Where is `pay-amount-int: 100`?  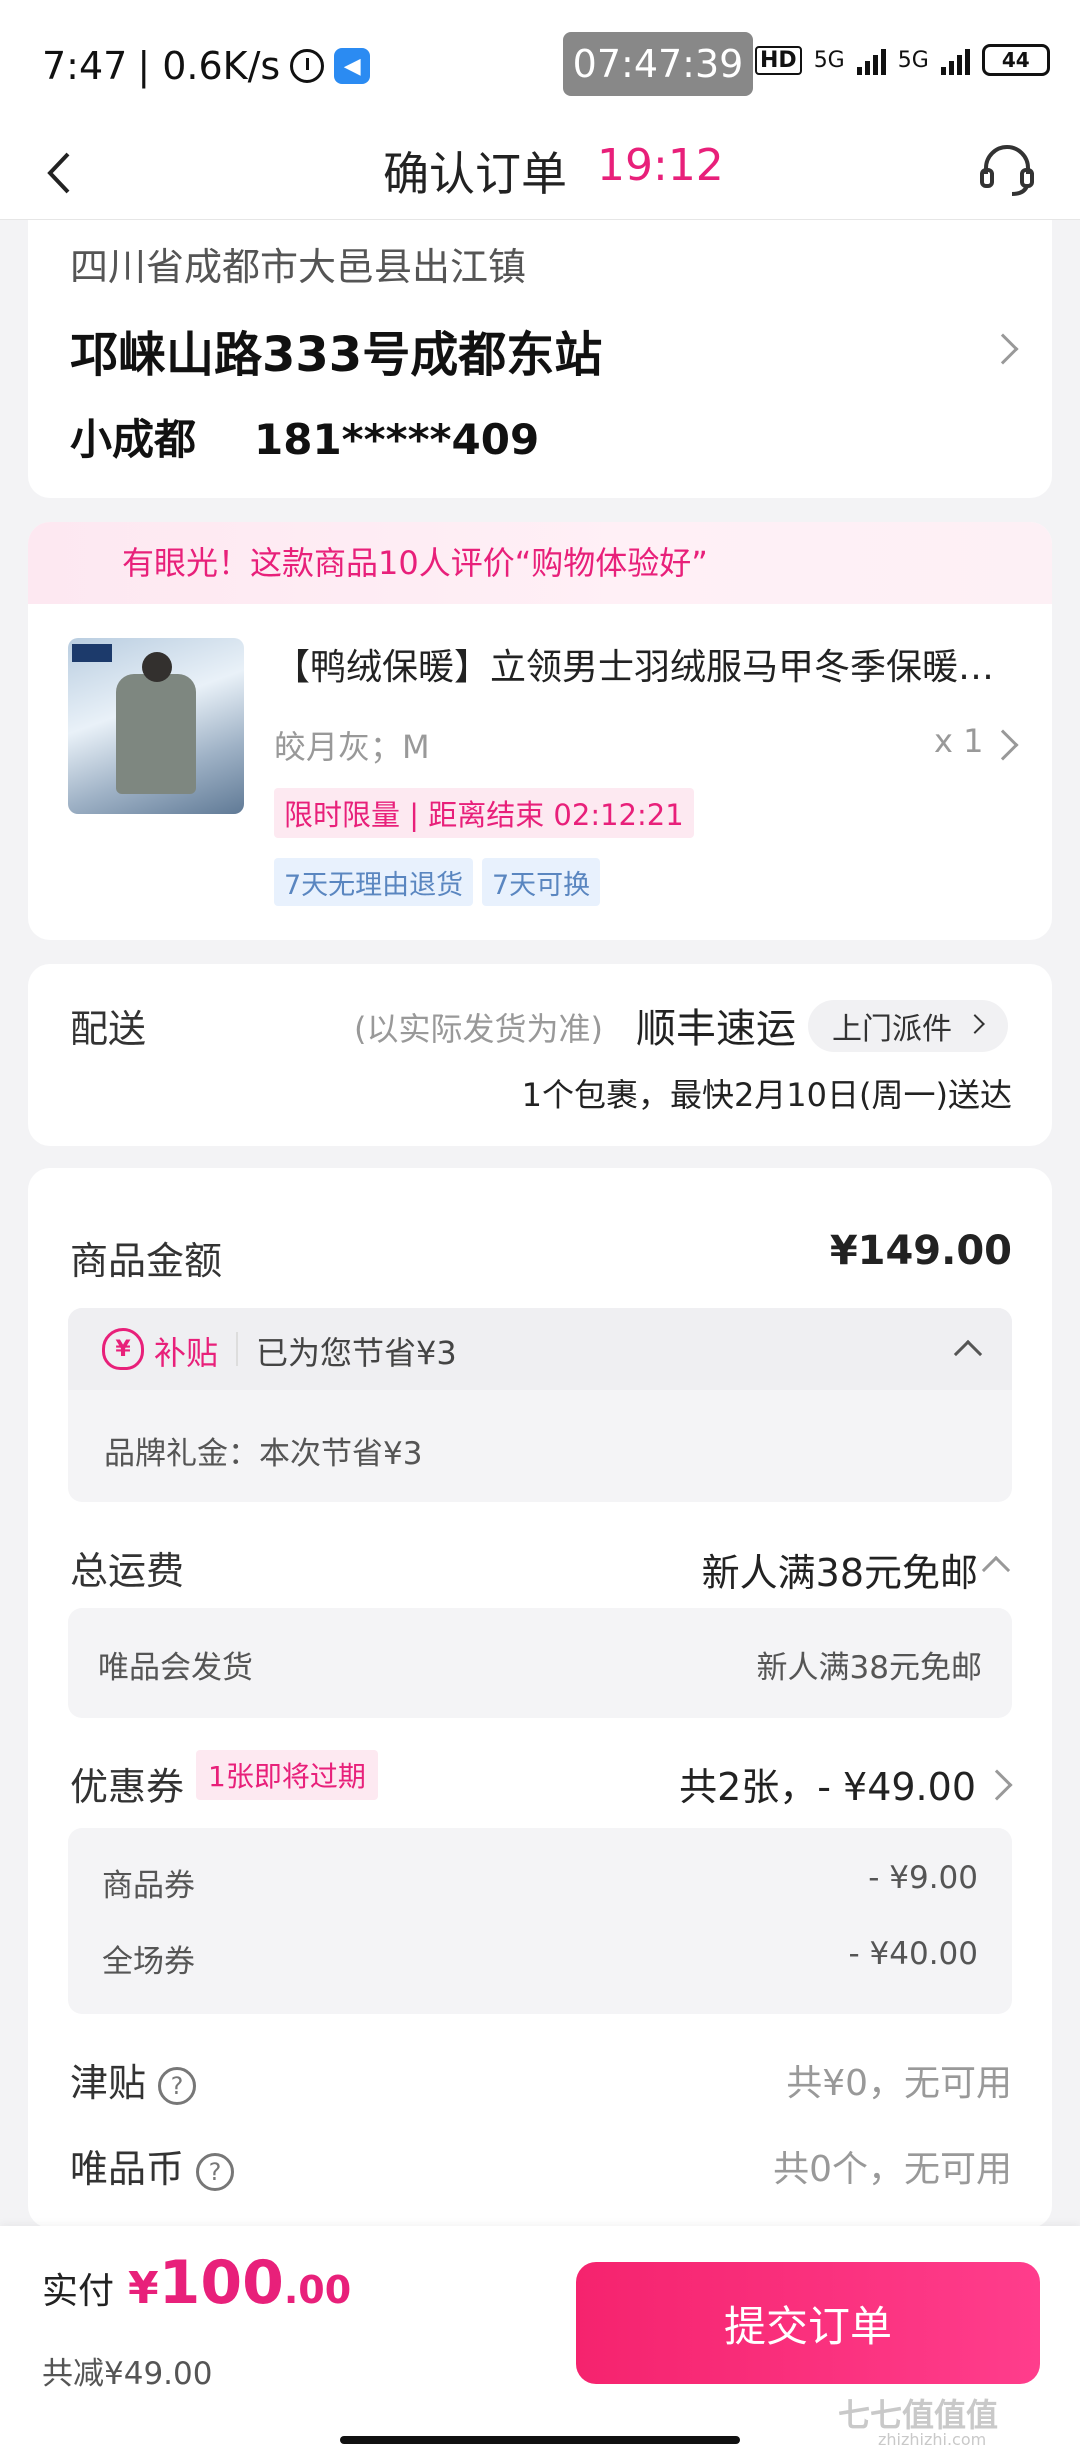
pay-amount-int: 100 is located at coordinates (221, 2283).